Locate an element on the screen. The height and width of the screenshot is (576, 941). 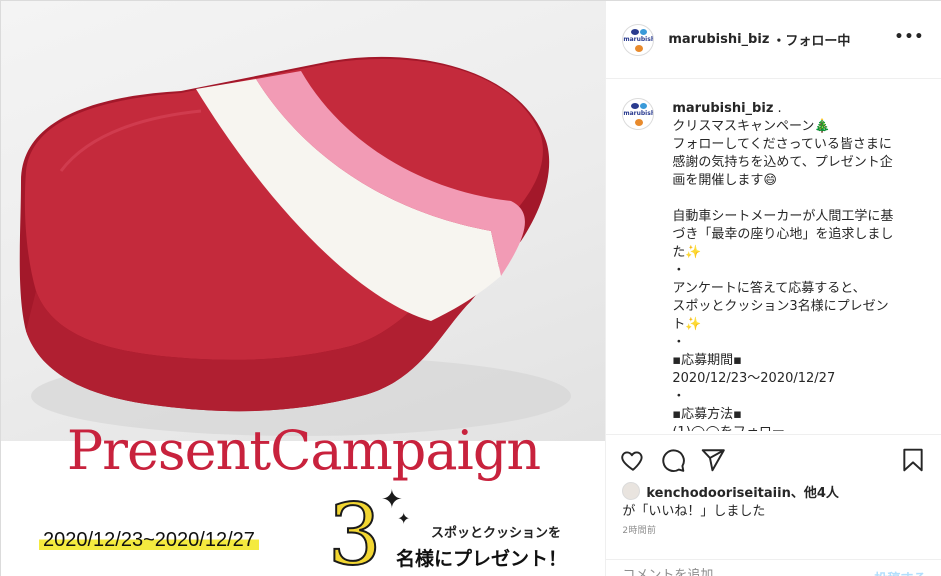
header-username-link: marubishi_biz is located at coordinates (718, 39).